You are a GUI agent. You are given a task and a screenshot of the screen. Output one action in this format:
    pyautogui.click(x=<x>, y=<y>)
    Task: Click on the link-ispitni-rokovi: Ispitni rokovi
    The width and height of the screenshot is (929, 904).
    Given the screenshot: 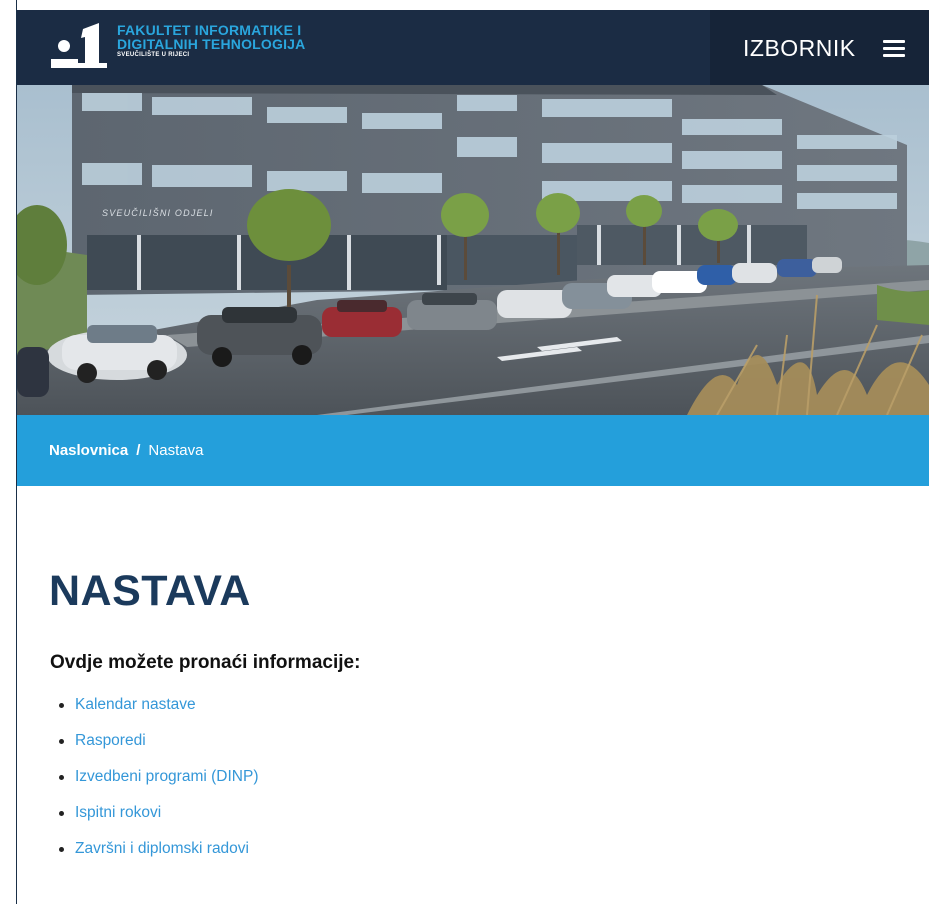 What is the action you would take?
    pyautogui.click(x=118, y=812)
    